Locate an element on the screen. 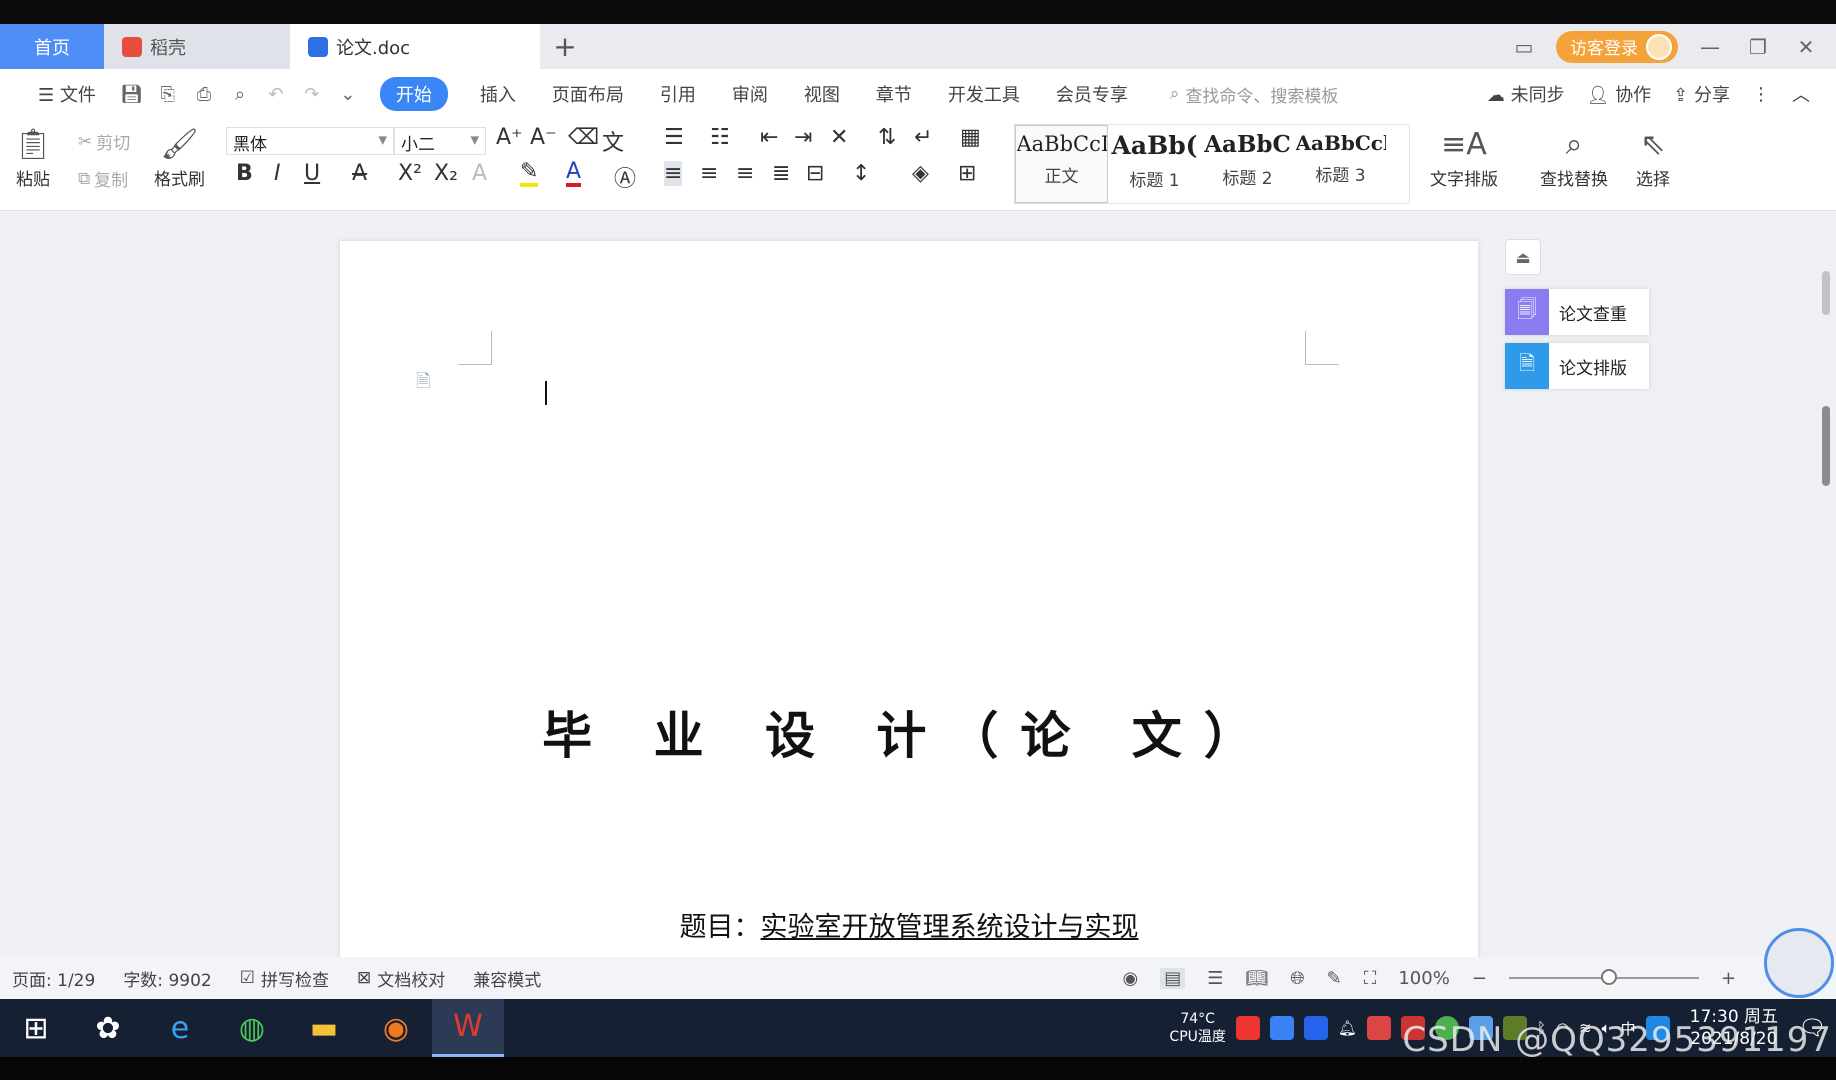 The width and height of the screenshot is (1836, 1080). underline-icon: U is located at coordinates (312, 173).